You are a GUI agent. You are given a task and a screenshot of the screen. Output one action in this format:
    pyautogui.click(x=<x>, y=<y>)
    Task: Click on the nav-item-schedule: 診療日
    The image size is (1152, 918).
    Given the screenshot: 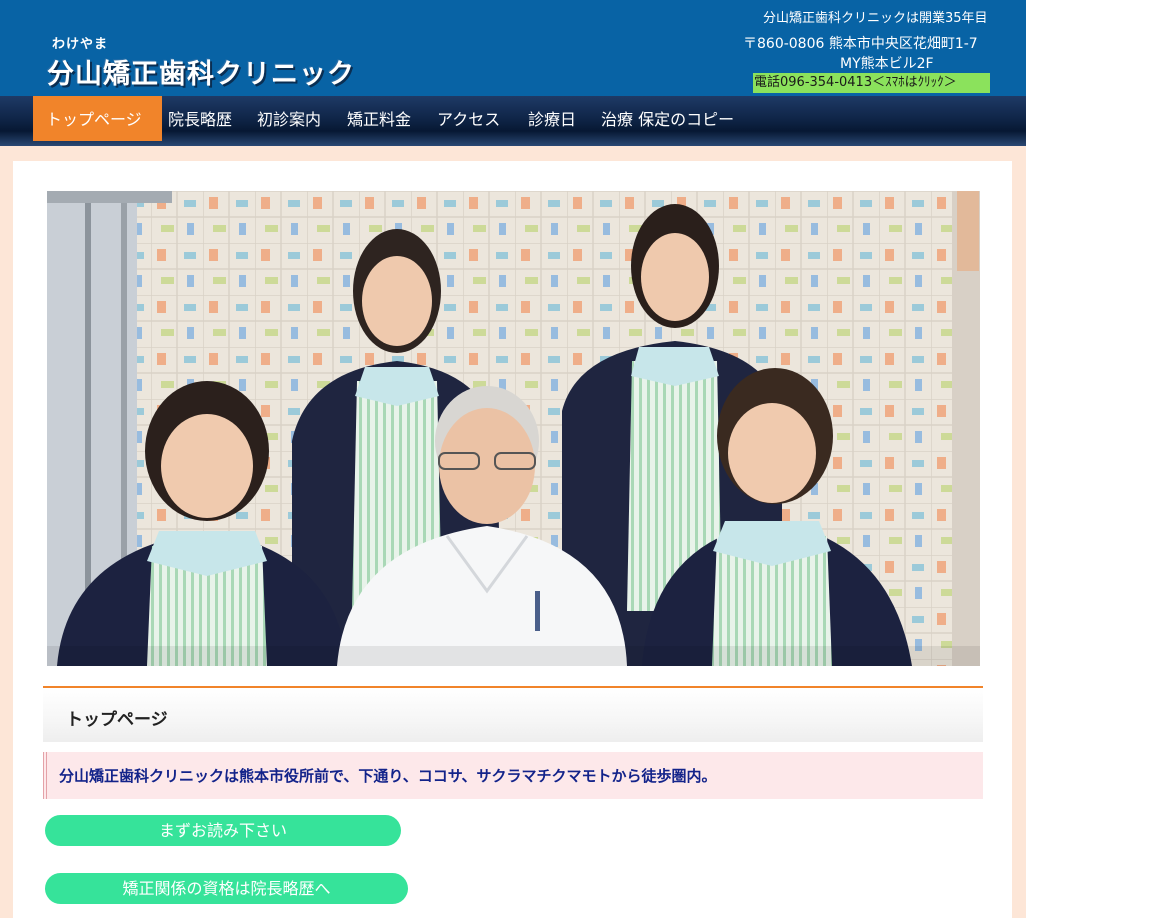 What is the action you would take?
    pyautogui.click(x=552, y=118)
    